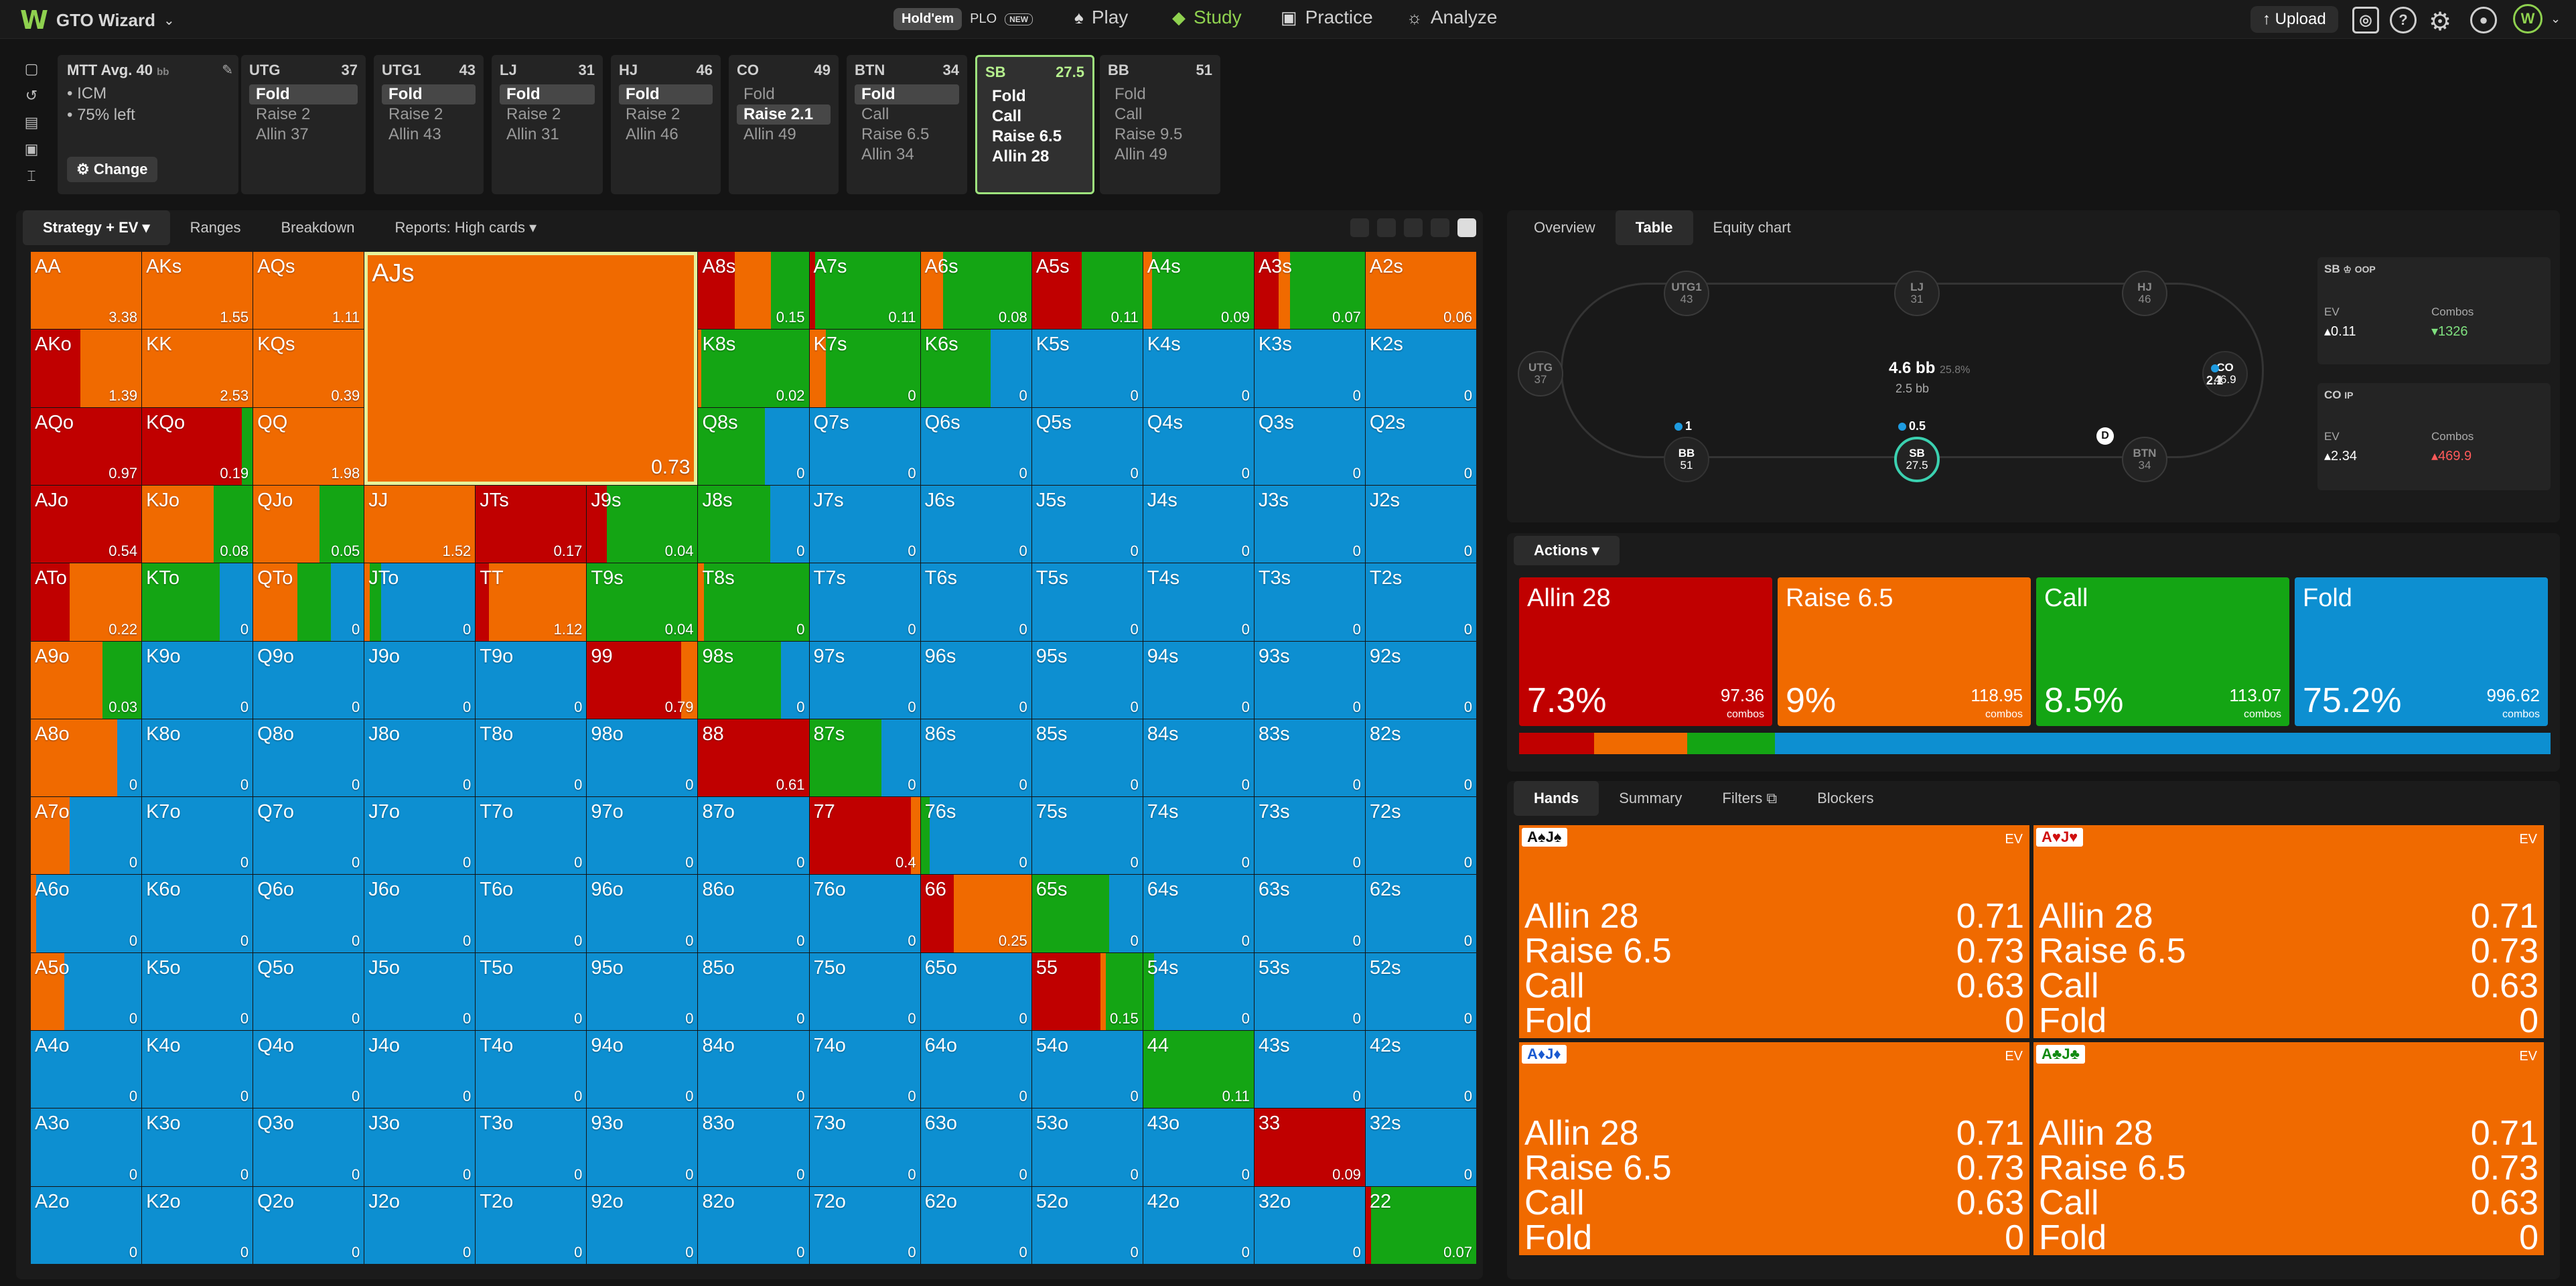 The image size is (2576, 1286). What do you see at coordinates (864, 602) in the screenshot?
I see `hand-cell-t7s: T7s 0` at bounding box center [864, 602].